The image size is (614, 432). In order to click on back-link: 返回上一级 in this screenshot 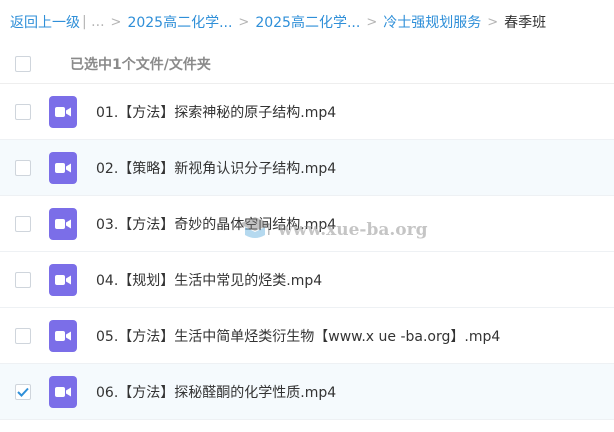, I will do `click(45, 22)`.